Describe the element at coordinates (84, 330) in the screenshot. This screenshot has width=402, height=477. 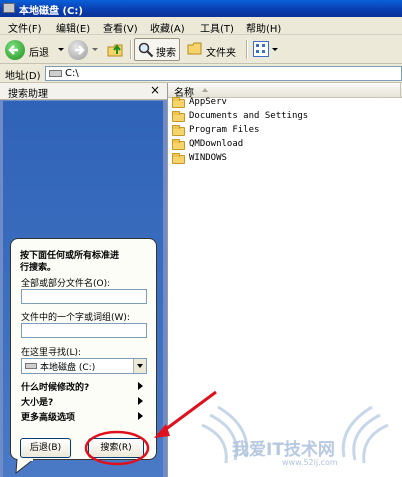
I see `phrase-input` at that location.